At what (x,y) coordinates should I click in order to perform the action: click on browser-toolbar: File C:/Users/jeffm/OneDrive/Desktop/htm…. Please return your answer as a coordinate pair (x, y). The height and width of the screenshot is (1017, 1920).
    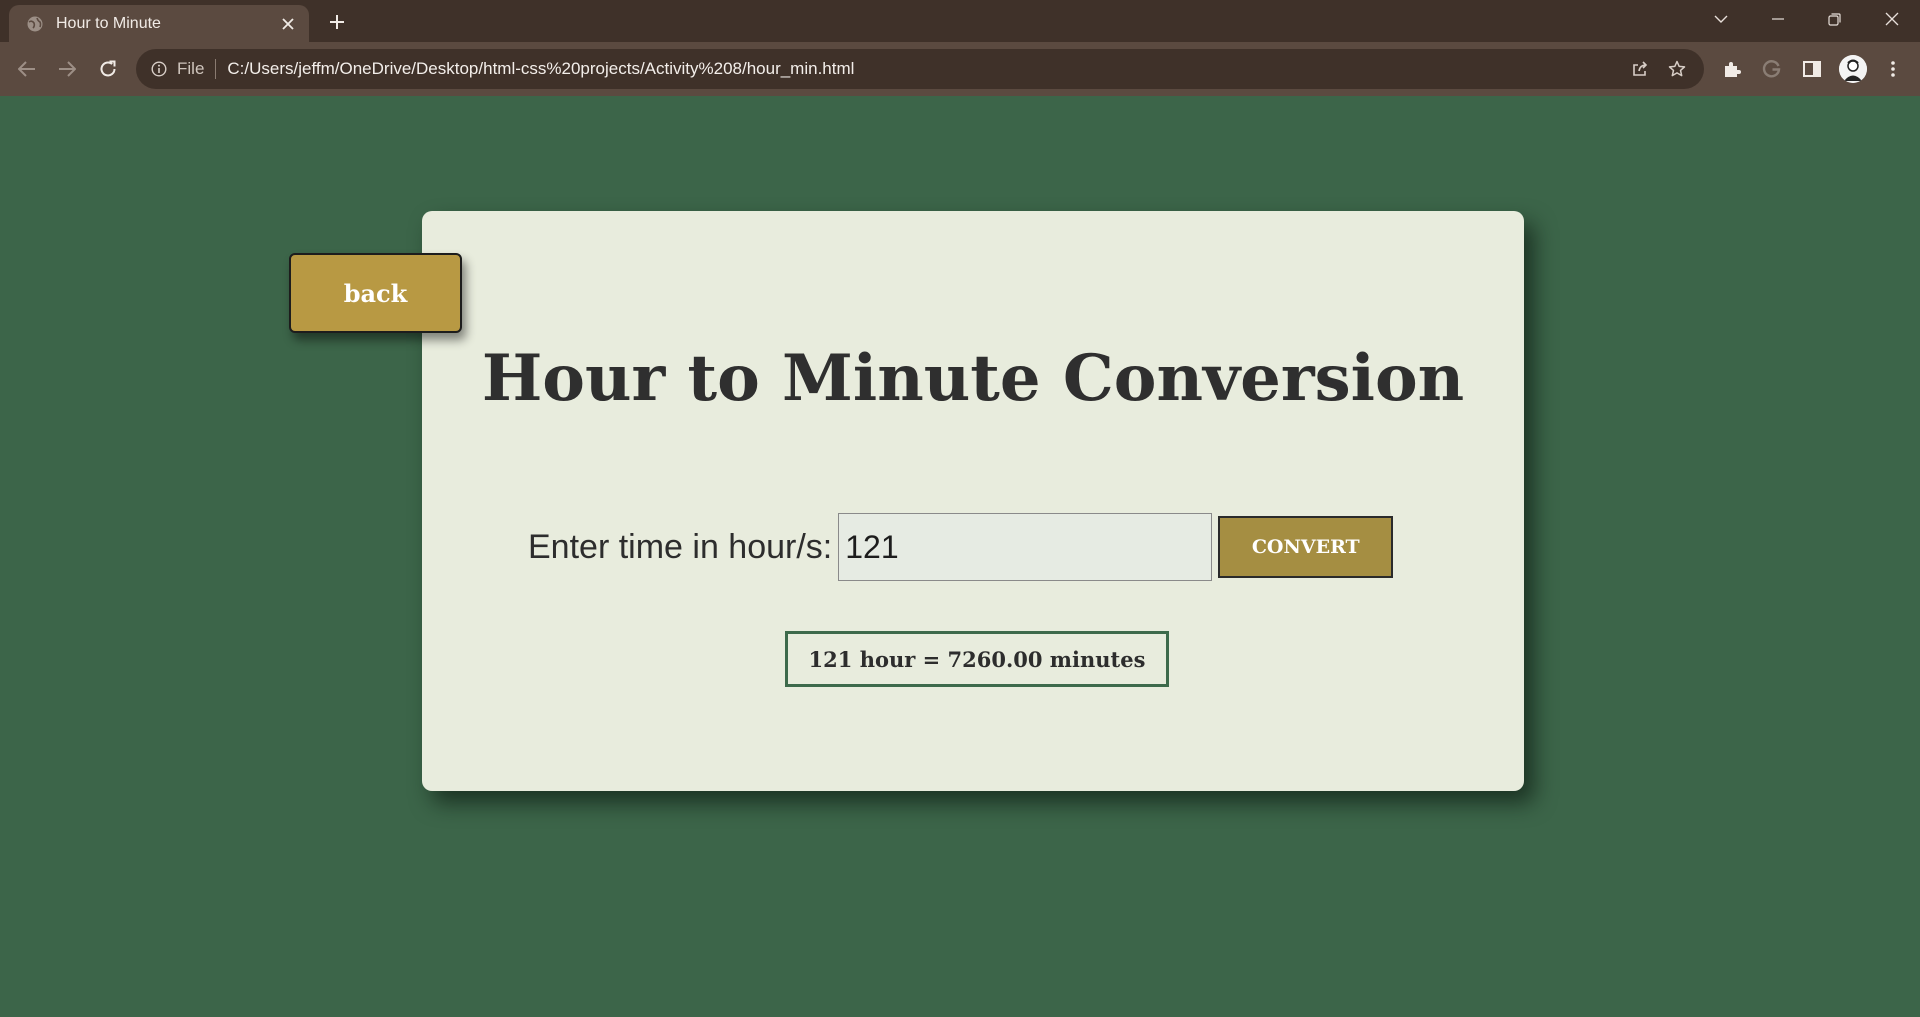
    Looking at the image, I should click on (960, 69).